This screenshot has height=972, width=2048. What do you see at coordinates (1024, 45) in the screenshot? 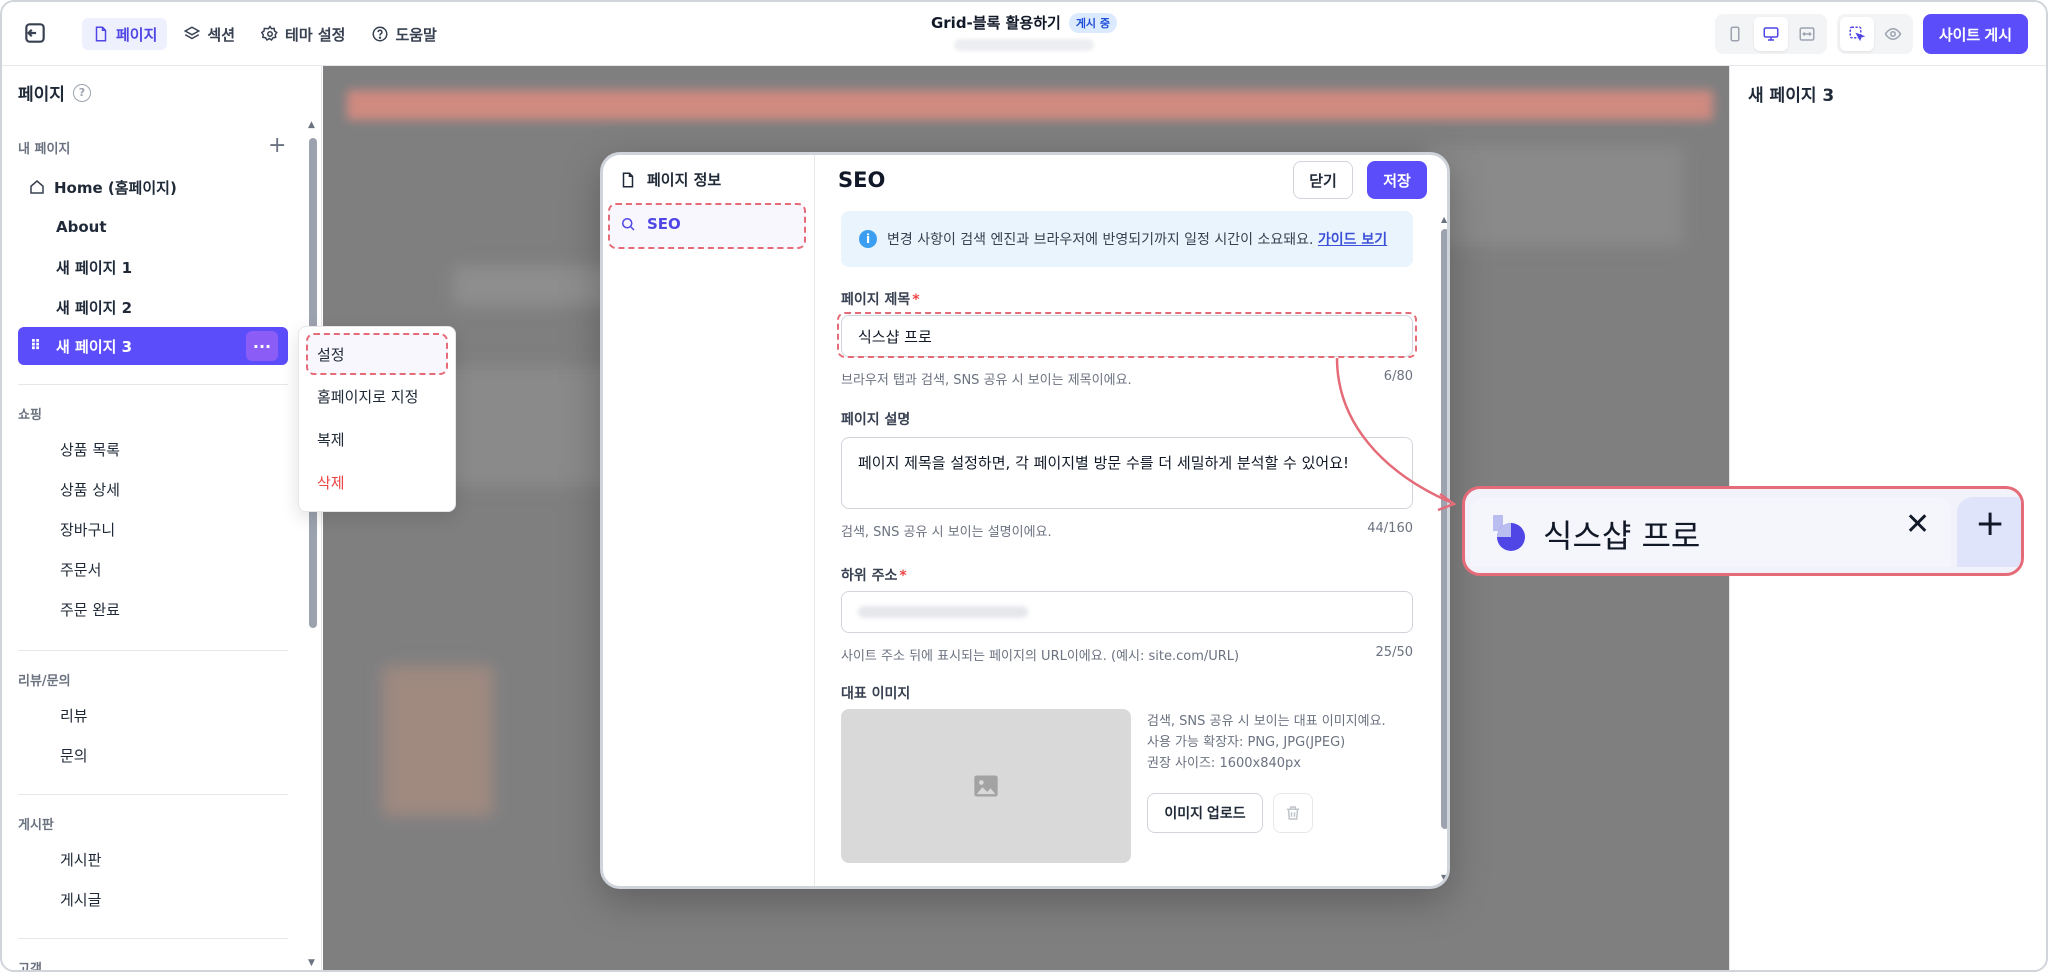
I see `site-url-blurred` at bounding box center [1024, 45].